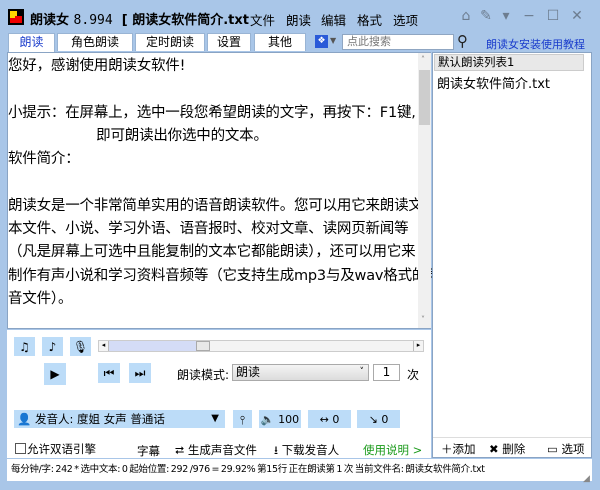  I want to click on mode-select: 朗读 ˅, so click(300, 372).